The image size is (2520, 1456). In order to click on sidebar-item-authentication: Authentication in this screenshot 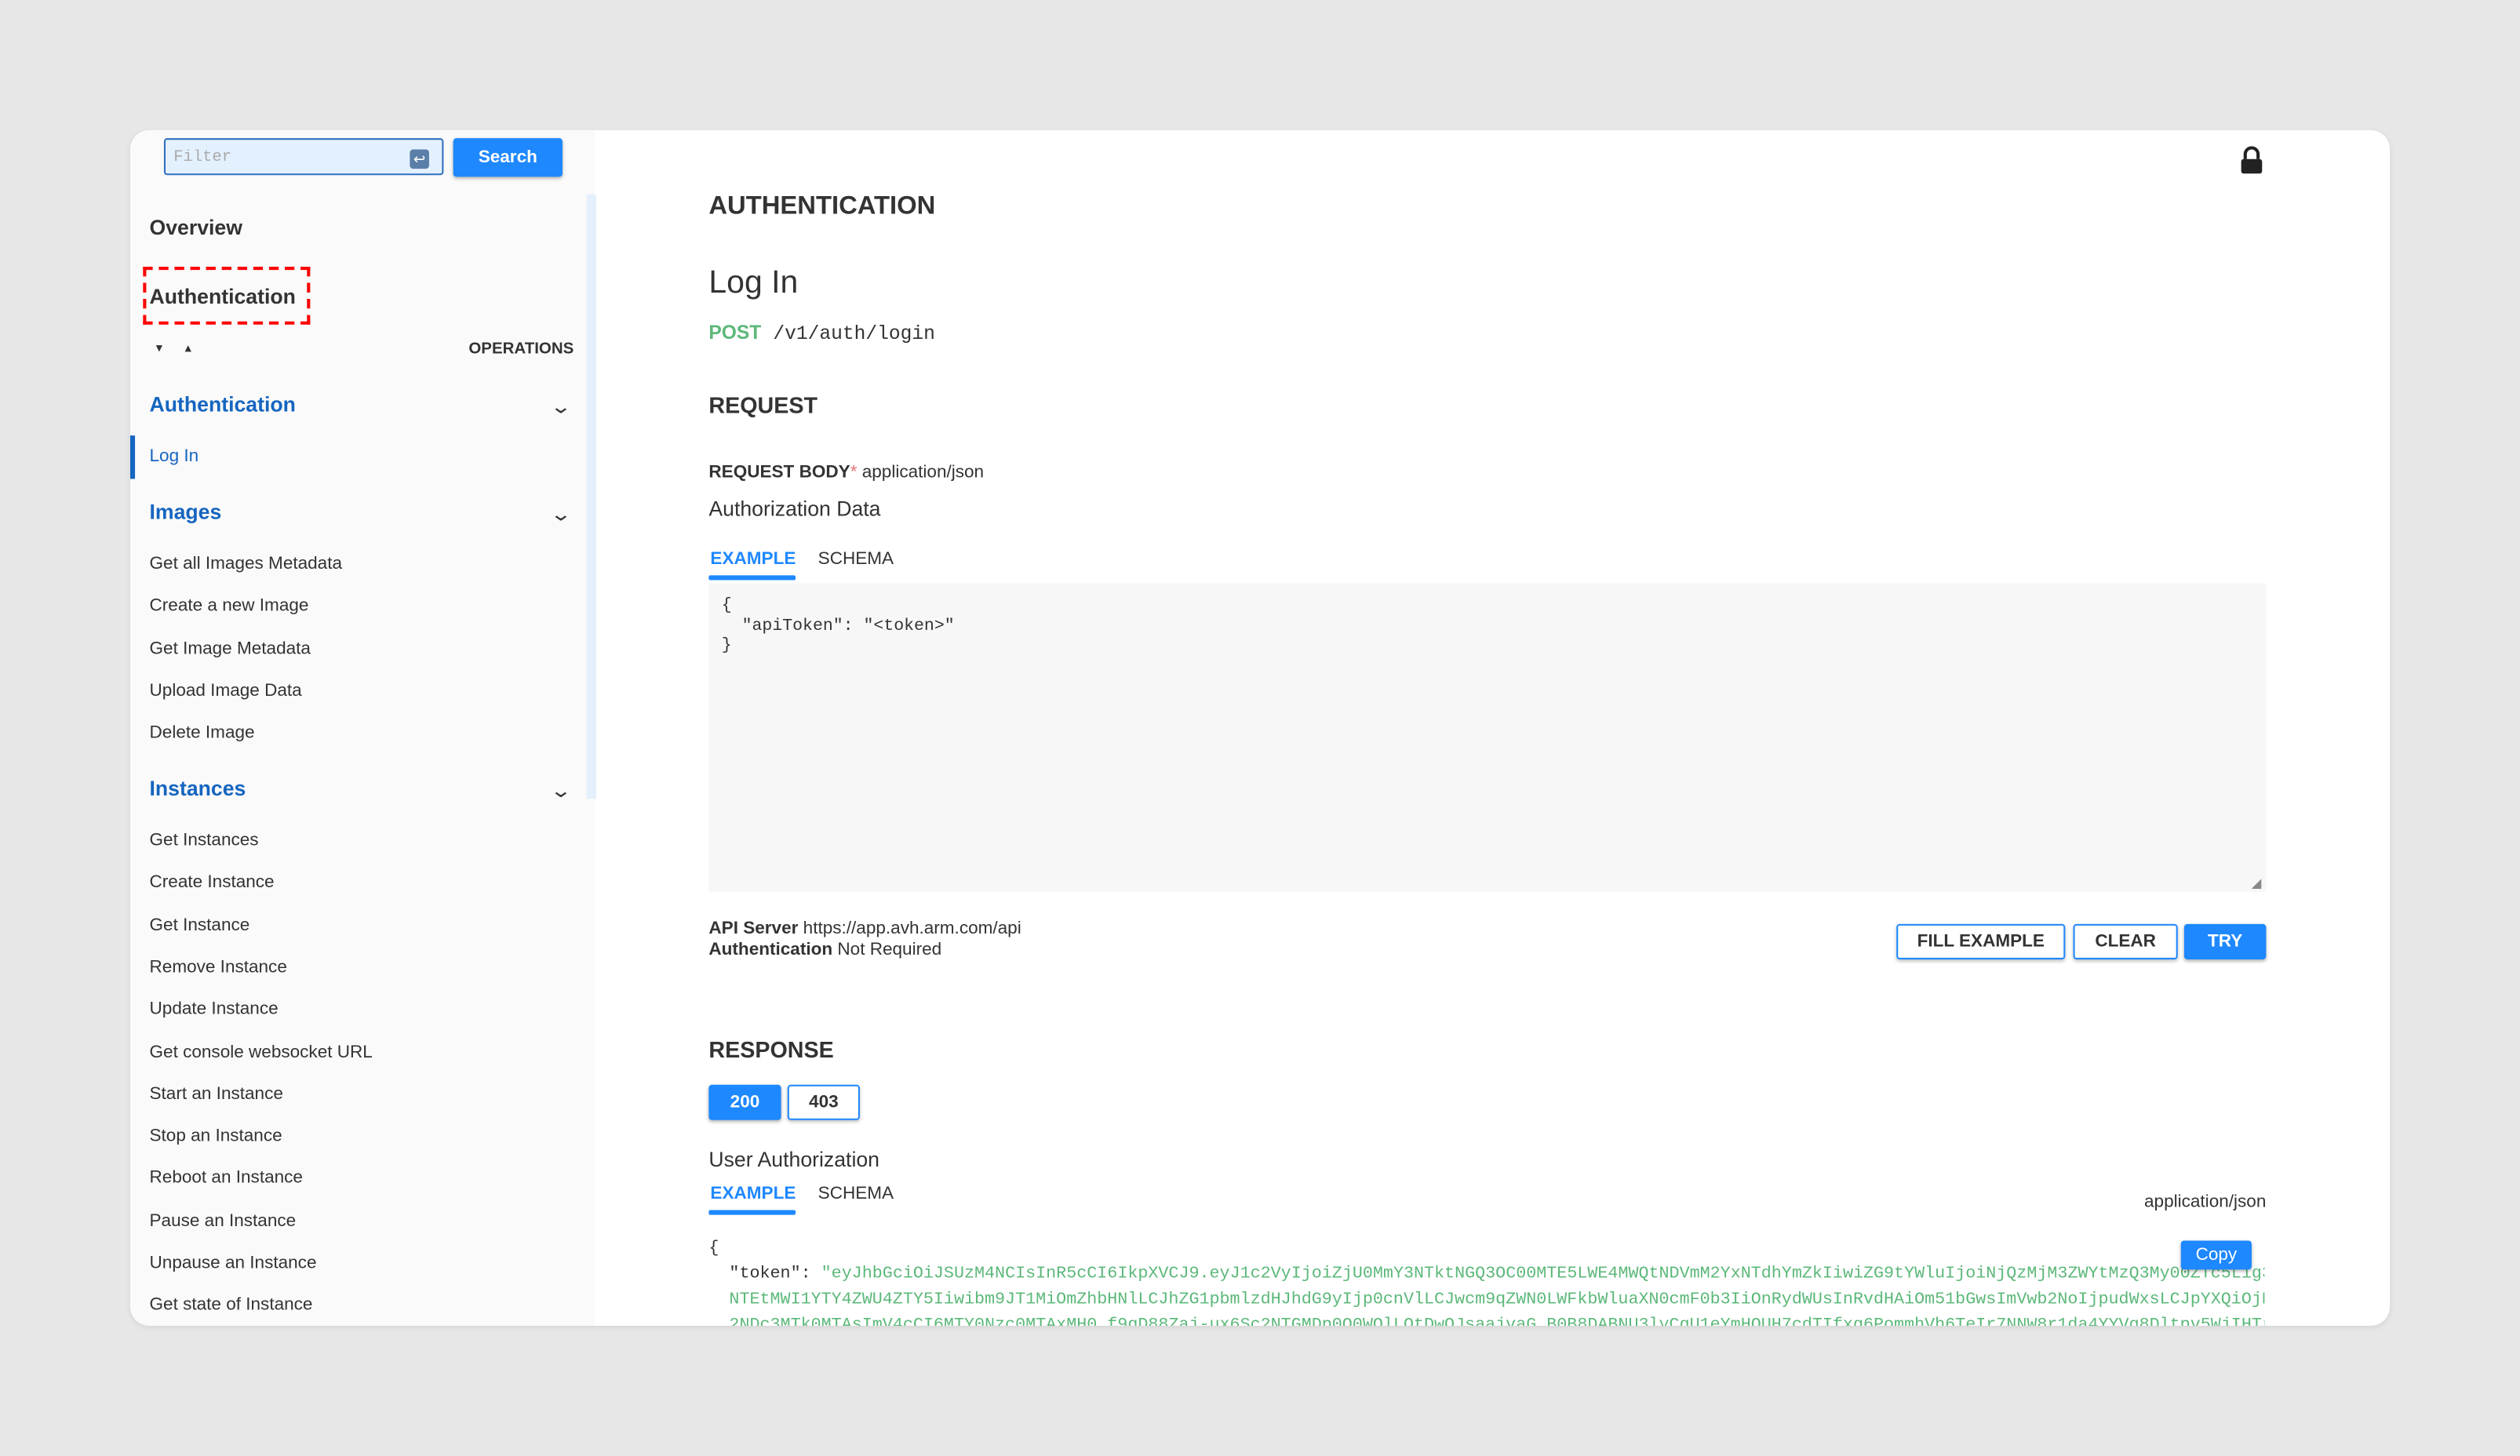, I will do `click(223, 297)`.